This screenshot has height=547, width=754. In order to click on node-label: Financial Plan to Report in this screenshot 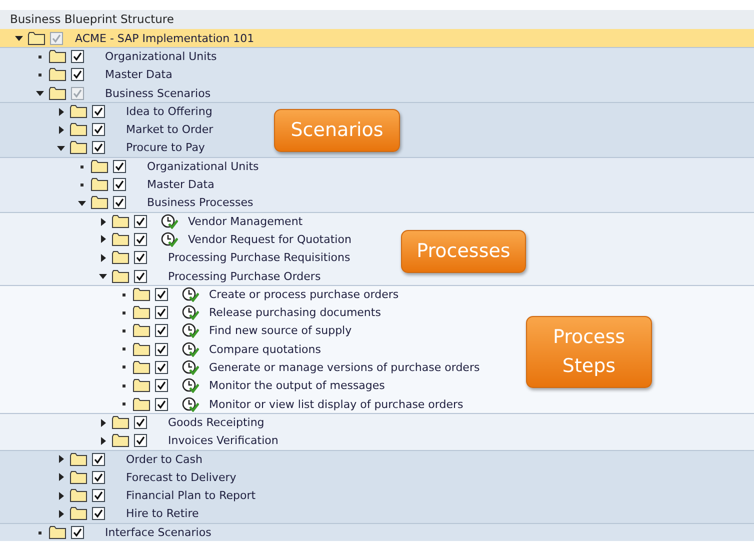, I will do `click(191, 495)`.